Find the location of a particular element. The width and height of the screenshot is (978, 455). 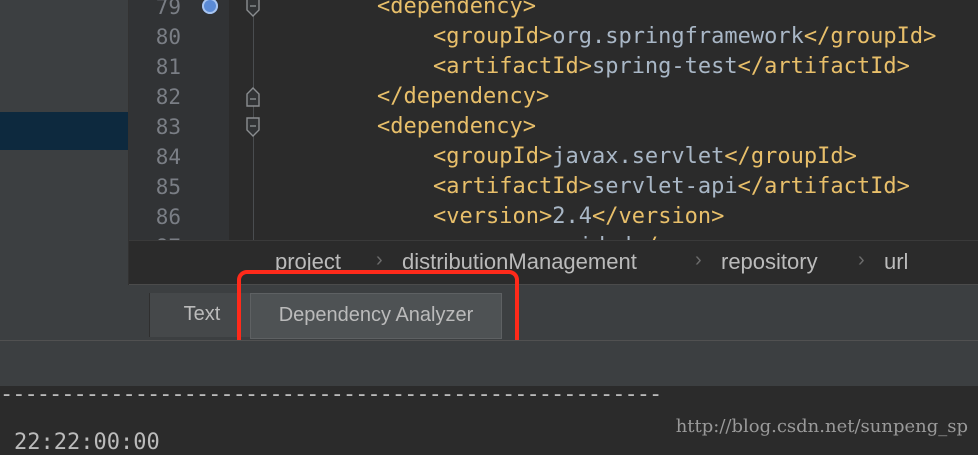

console-line: 22:22:00:00 is located at coordinates (87, 442).